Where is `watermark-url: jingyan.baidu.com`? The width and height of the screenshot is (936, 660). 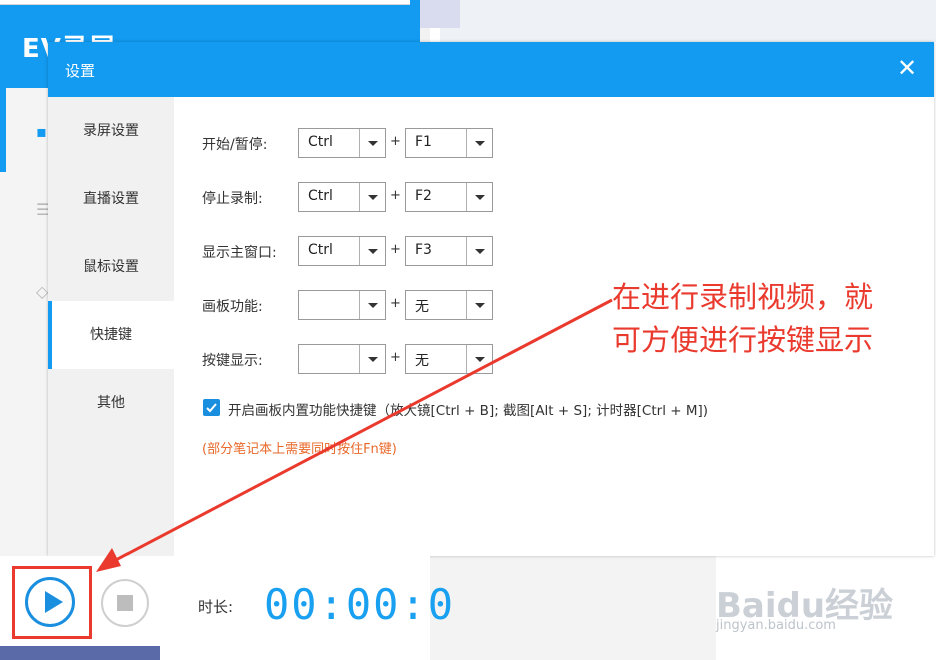 watermark-url: jingyan.baidu.com is located at coordinates (776, 625).